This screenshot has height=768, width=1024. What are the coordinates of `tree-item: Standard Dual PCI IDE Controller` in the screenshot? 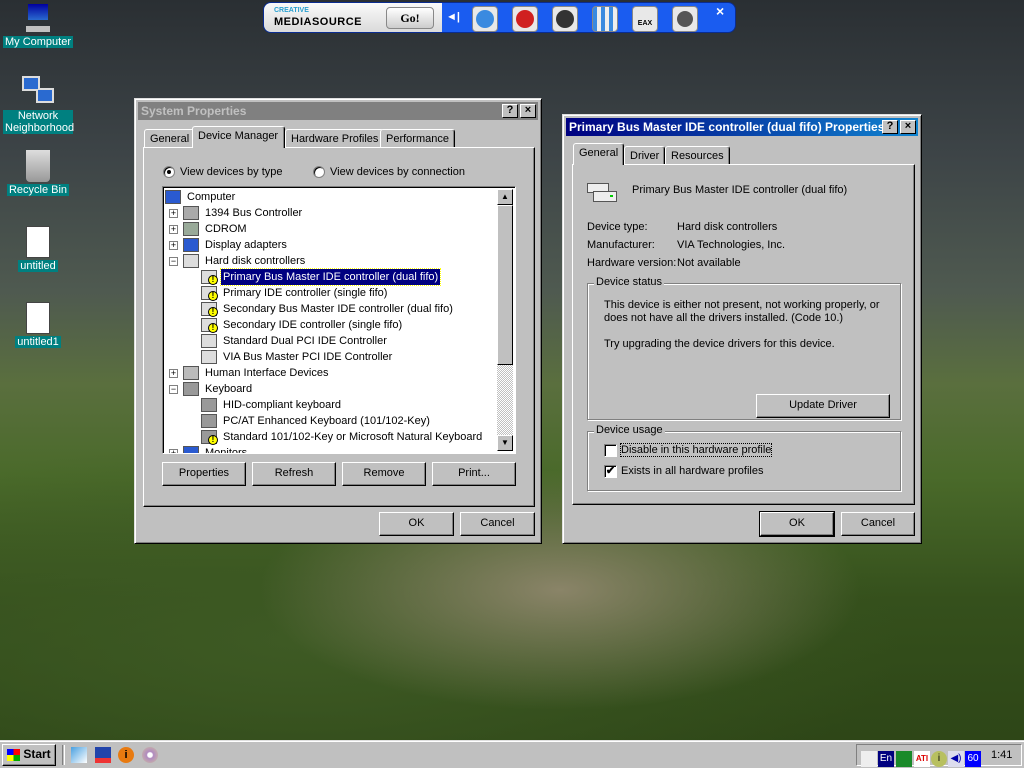 It's located at (328, 341).